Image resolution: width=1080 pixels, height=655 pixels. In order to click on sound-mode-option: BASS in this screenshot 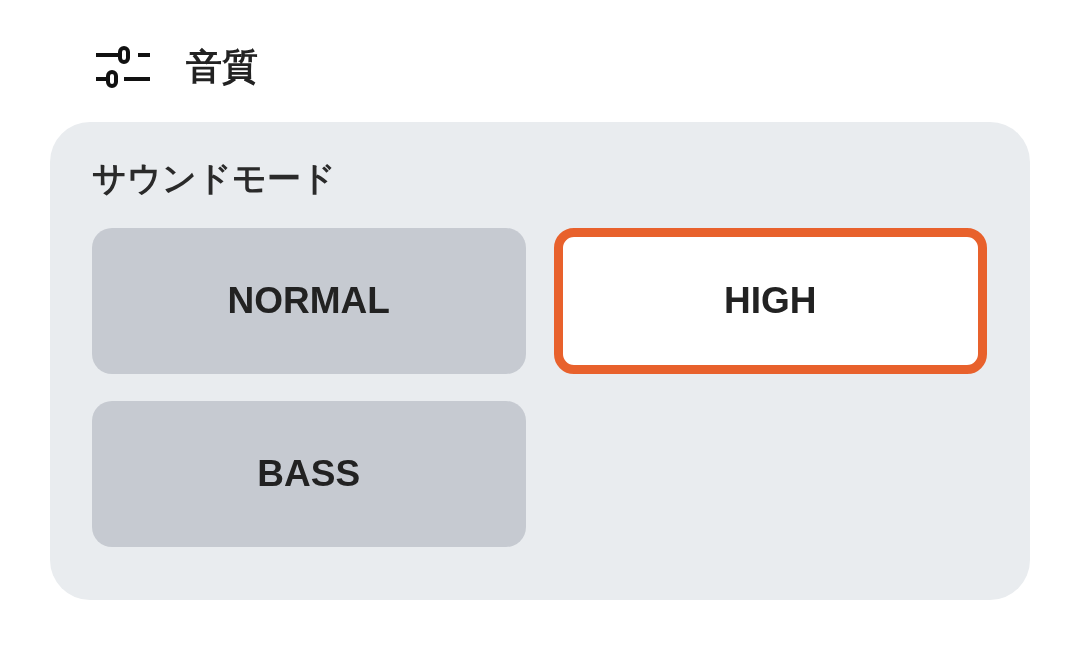, I will do `click(309, 474)`.